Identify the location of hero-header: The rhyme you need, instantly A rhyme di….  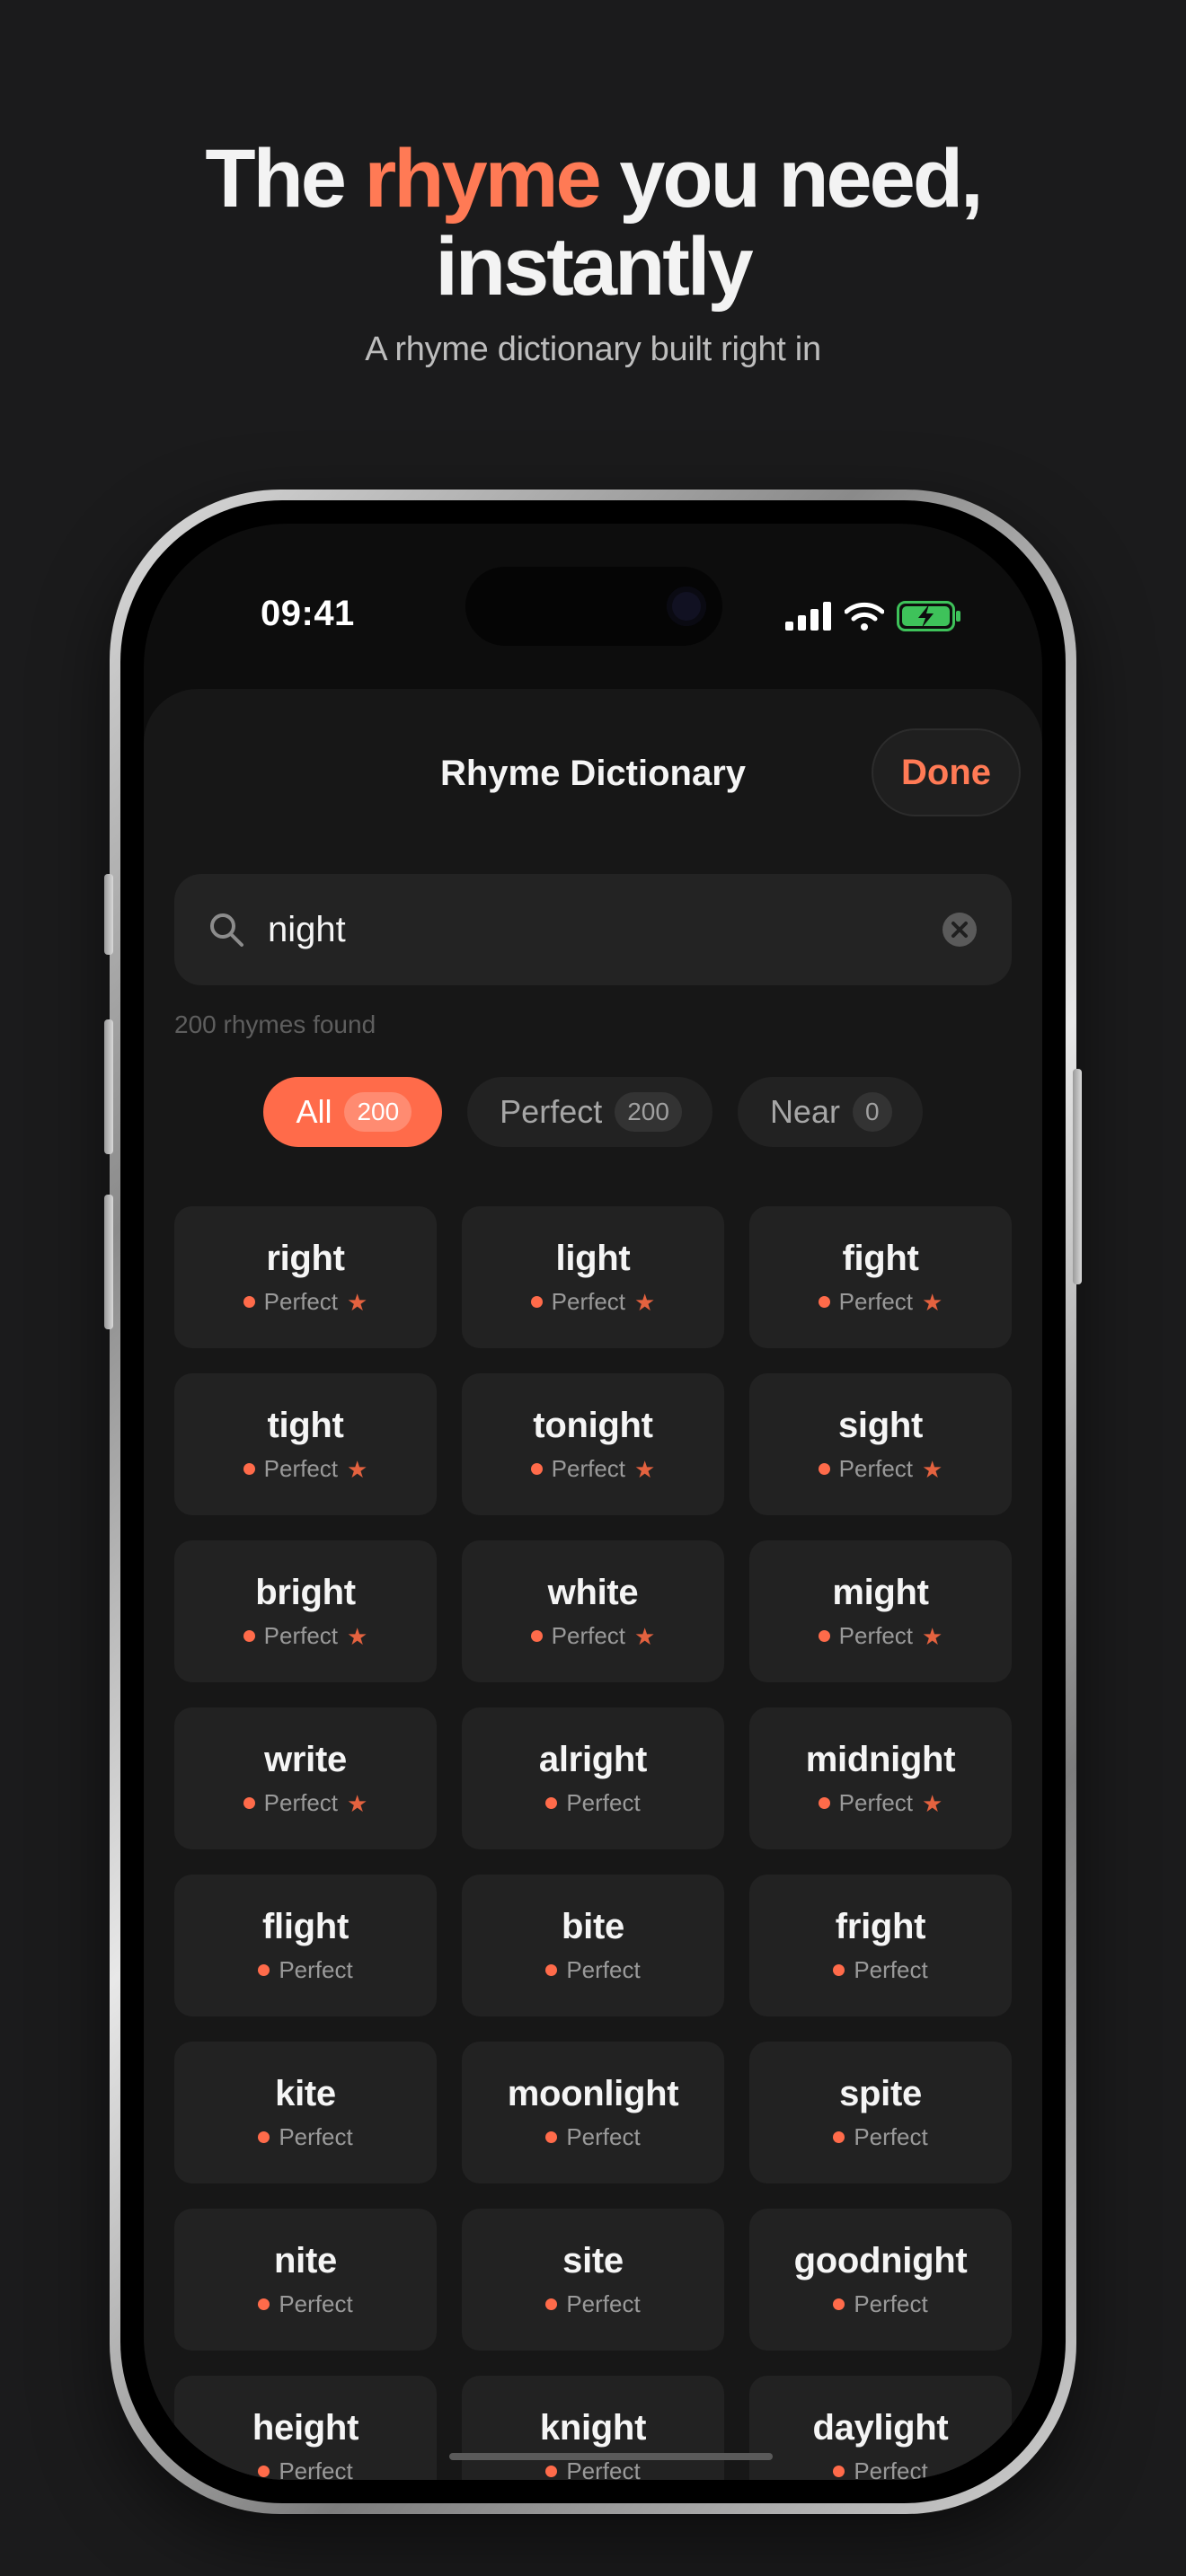
(593, 252).